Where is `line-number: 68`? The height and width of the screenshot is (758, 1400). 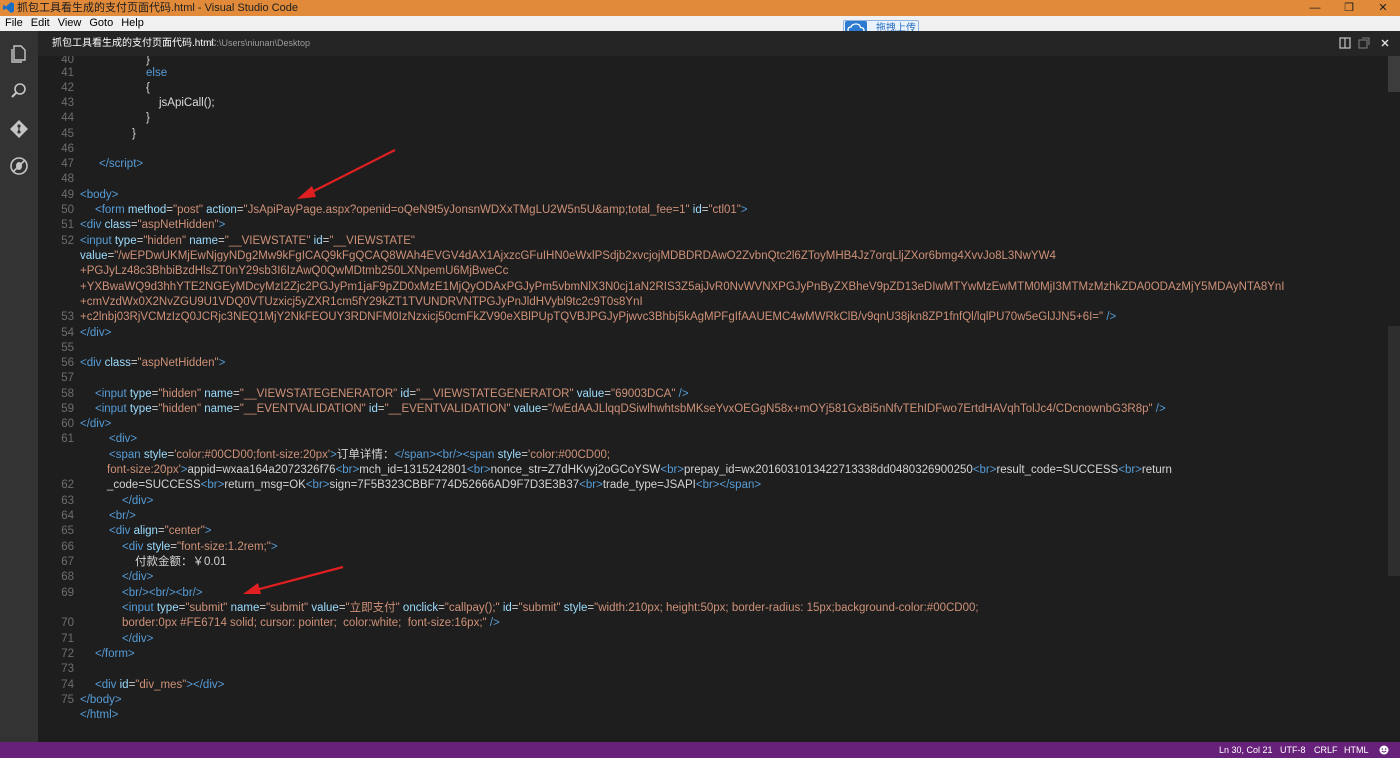 line-number: 68 is located at coordinates (67, 577).